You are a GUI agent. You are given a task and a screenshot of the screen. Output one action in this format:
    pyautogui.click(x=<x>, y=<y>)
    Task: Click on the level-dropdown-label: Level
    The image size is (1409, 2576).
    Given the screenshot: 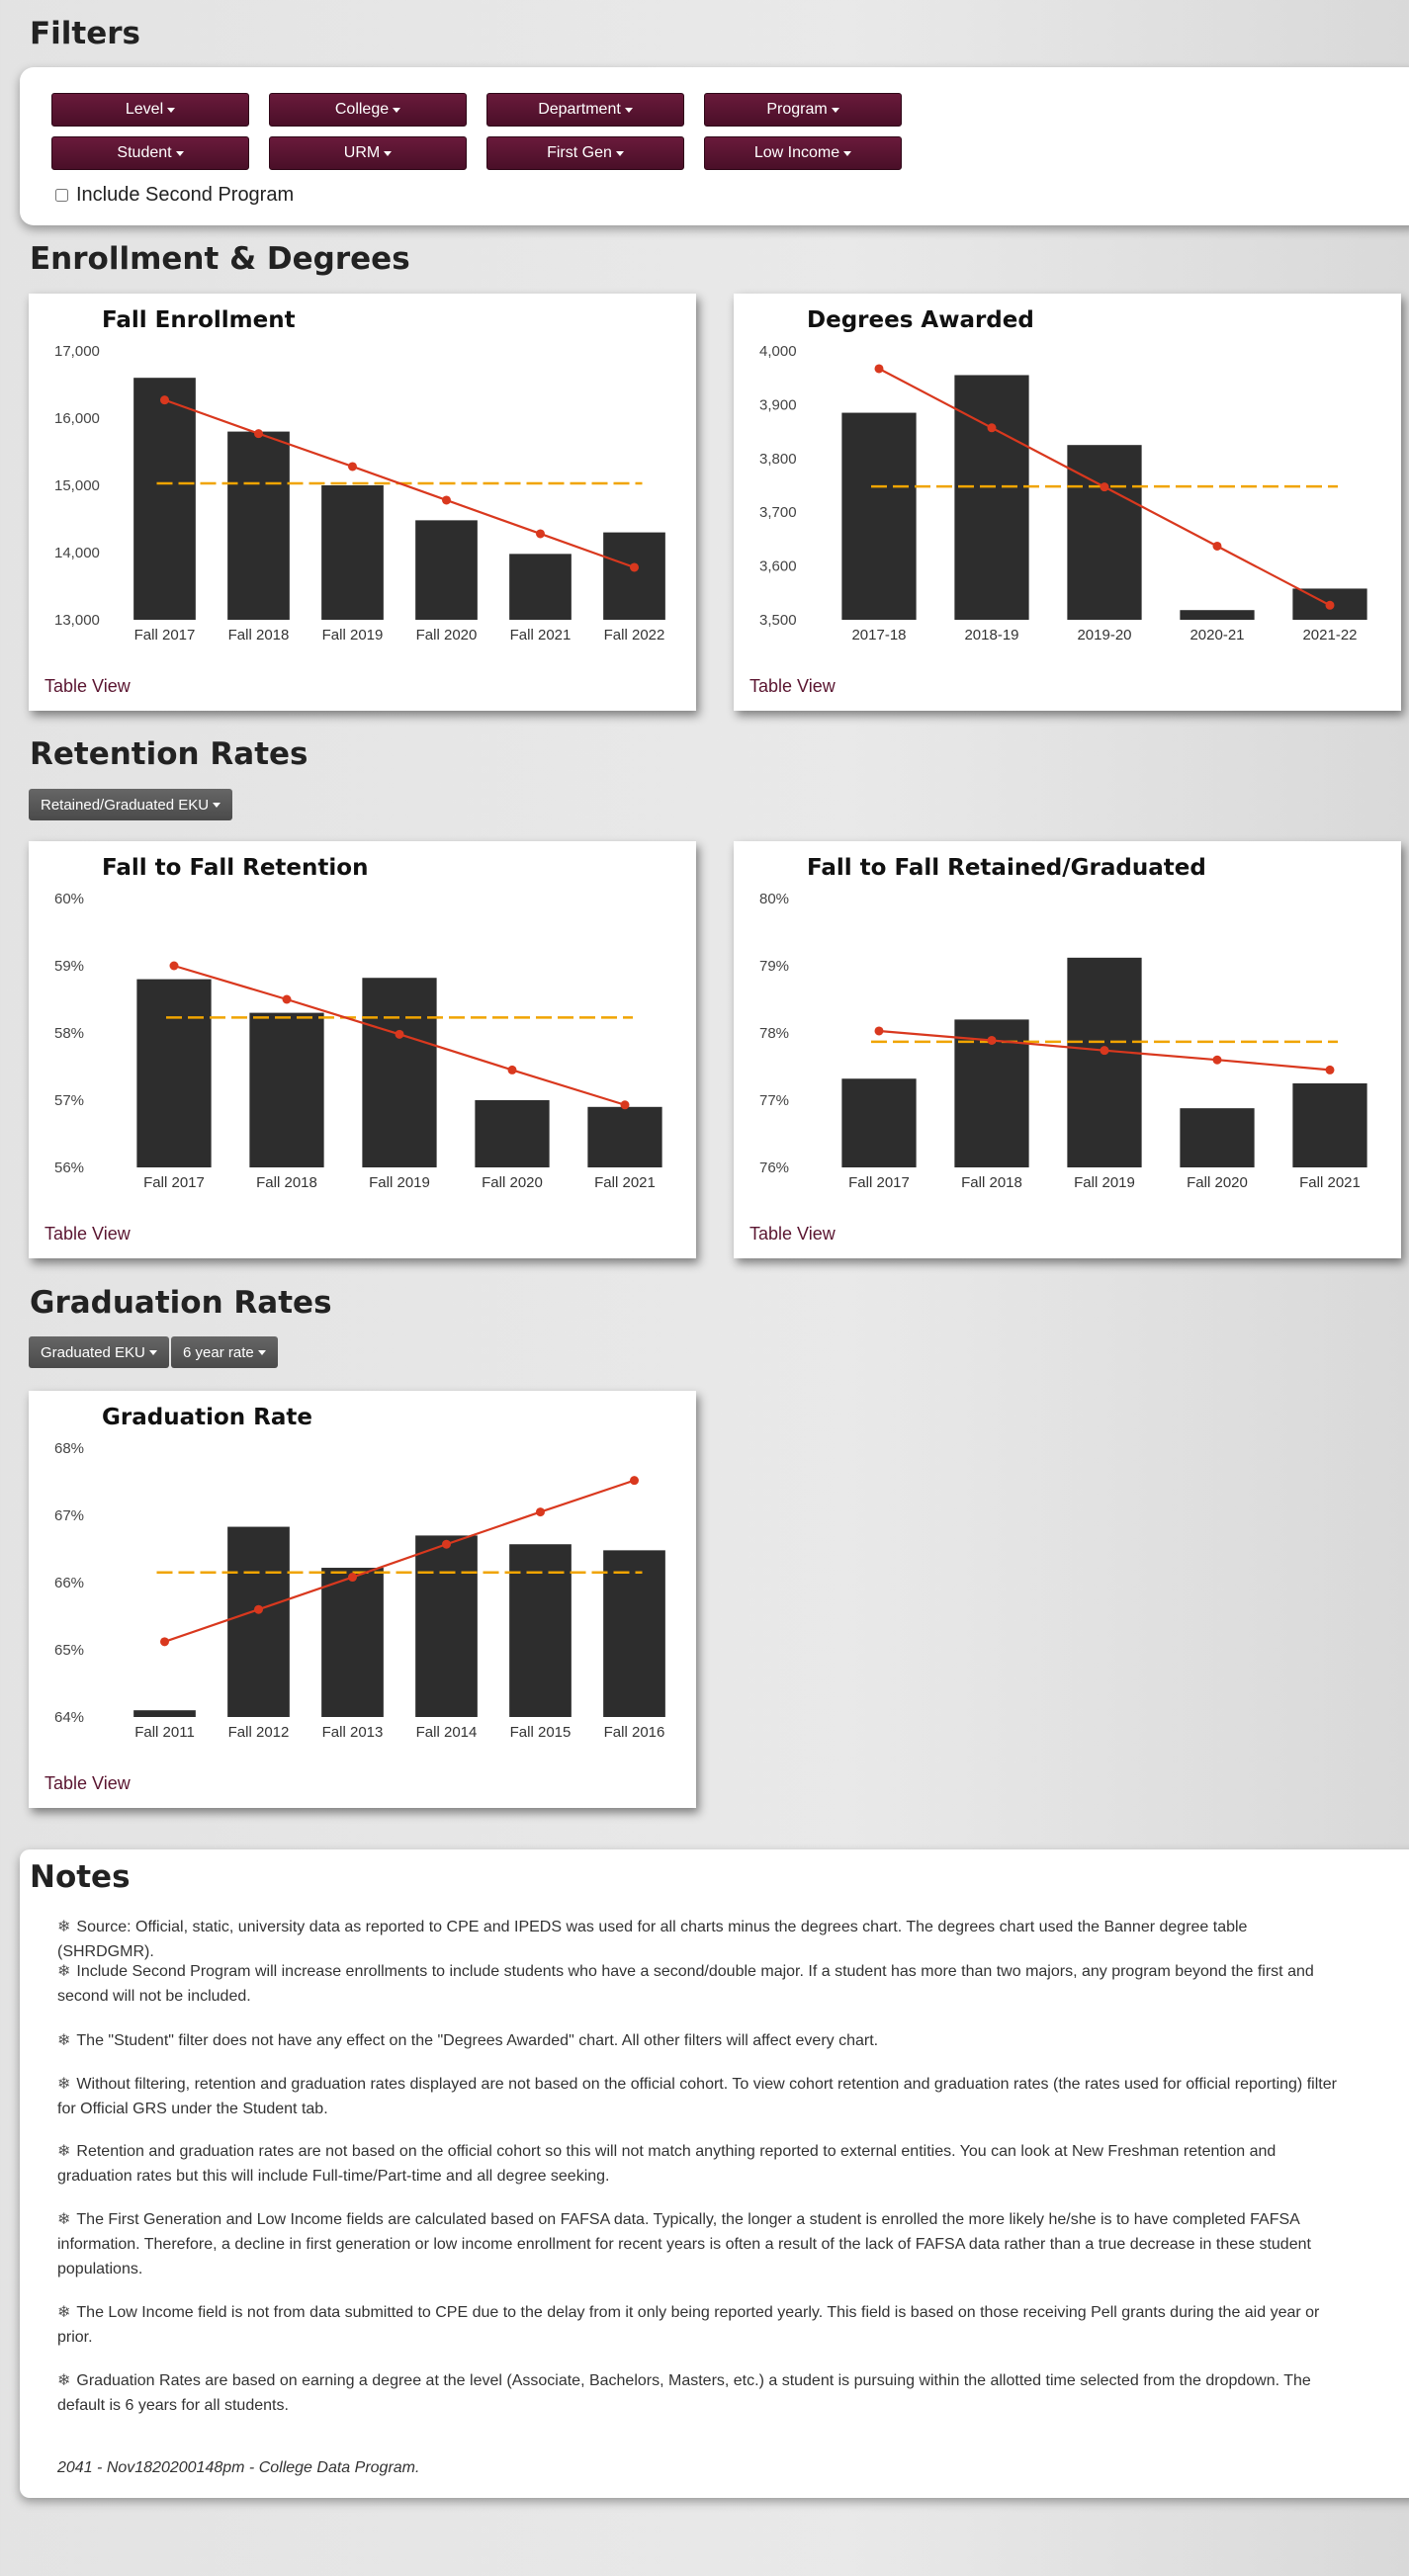 What is the action you would take?
    pyautogui.click(x=144, y=109)
    